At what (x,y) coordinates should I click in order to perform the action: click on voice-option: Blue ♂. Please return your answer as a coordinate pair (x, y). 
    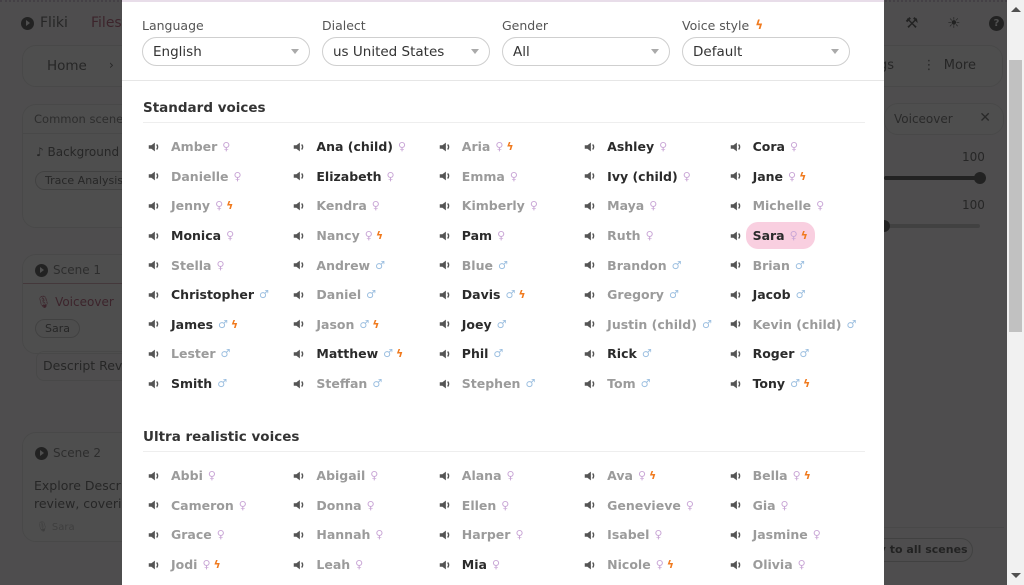
    Looking at the image, I should click on (506, 265).